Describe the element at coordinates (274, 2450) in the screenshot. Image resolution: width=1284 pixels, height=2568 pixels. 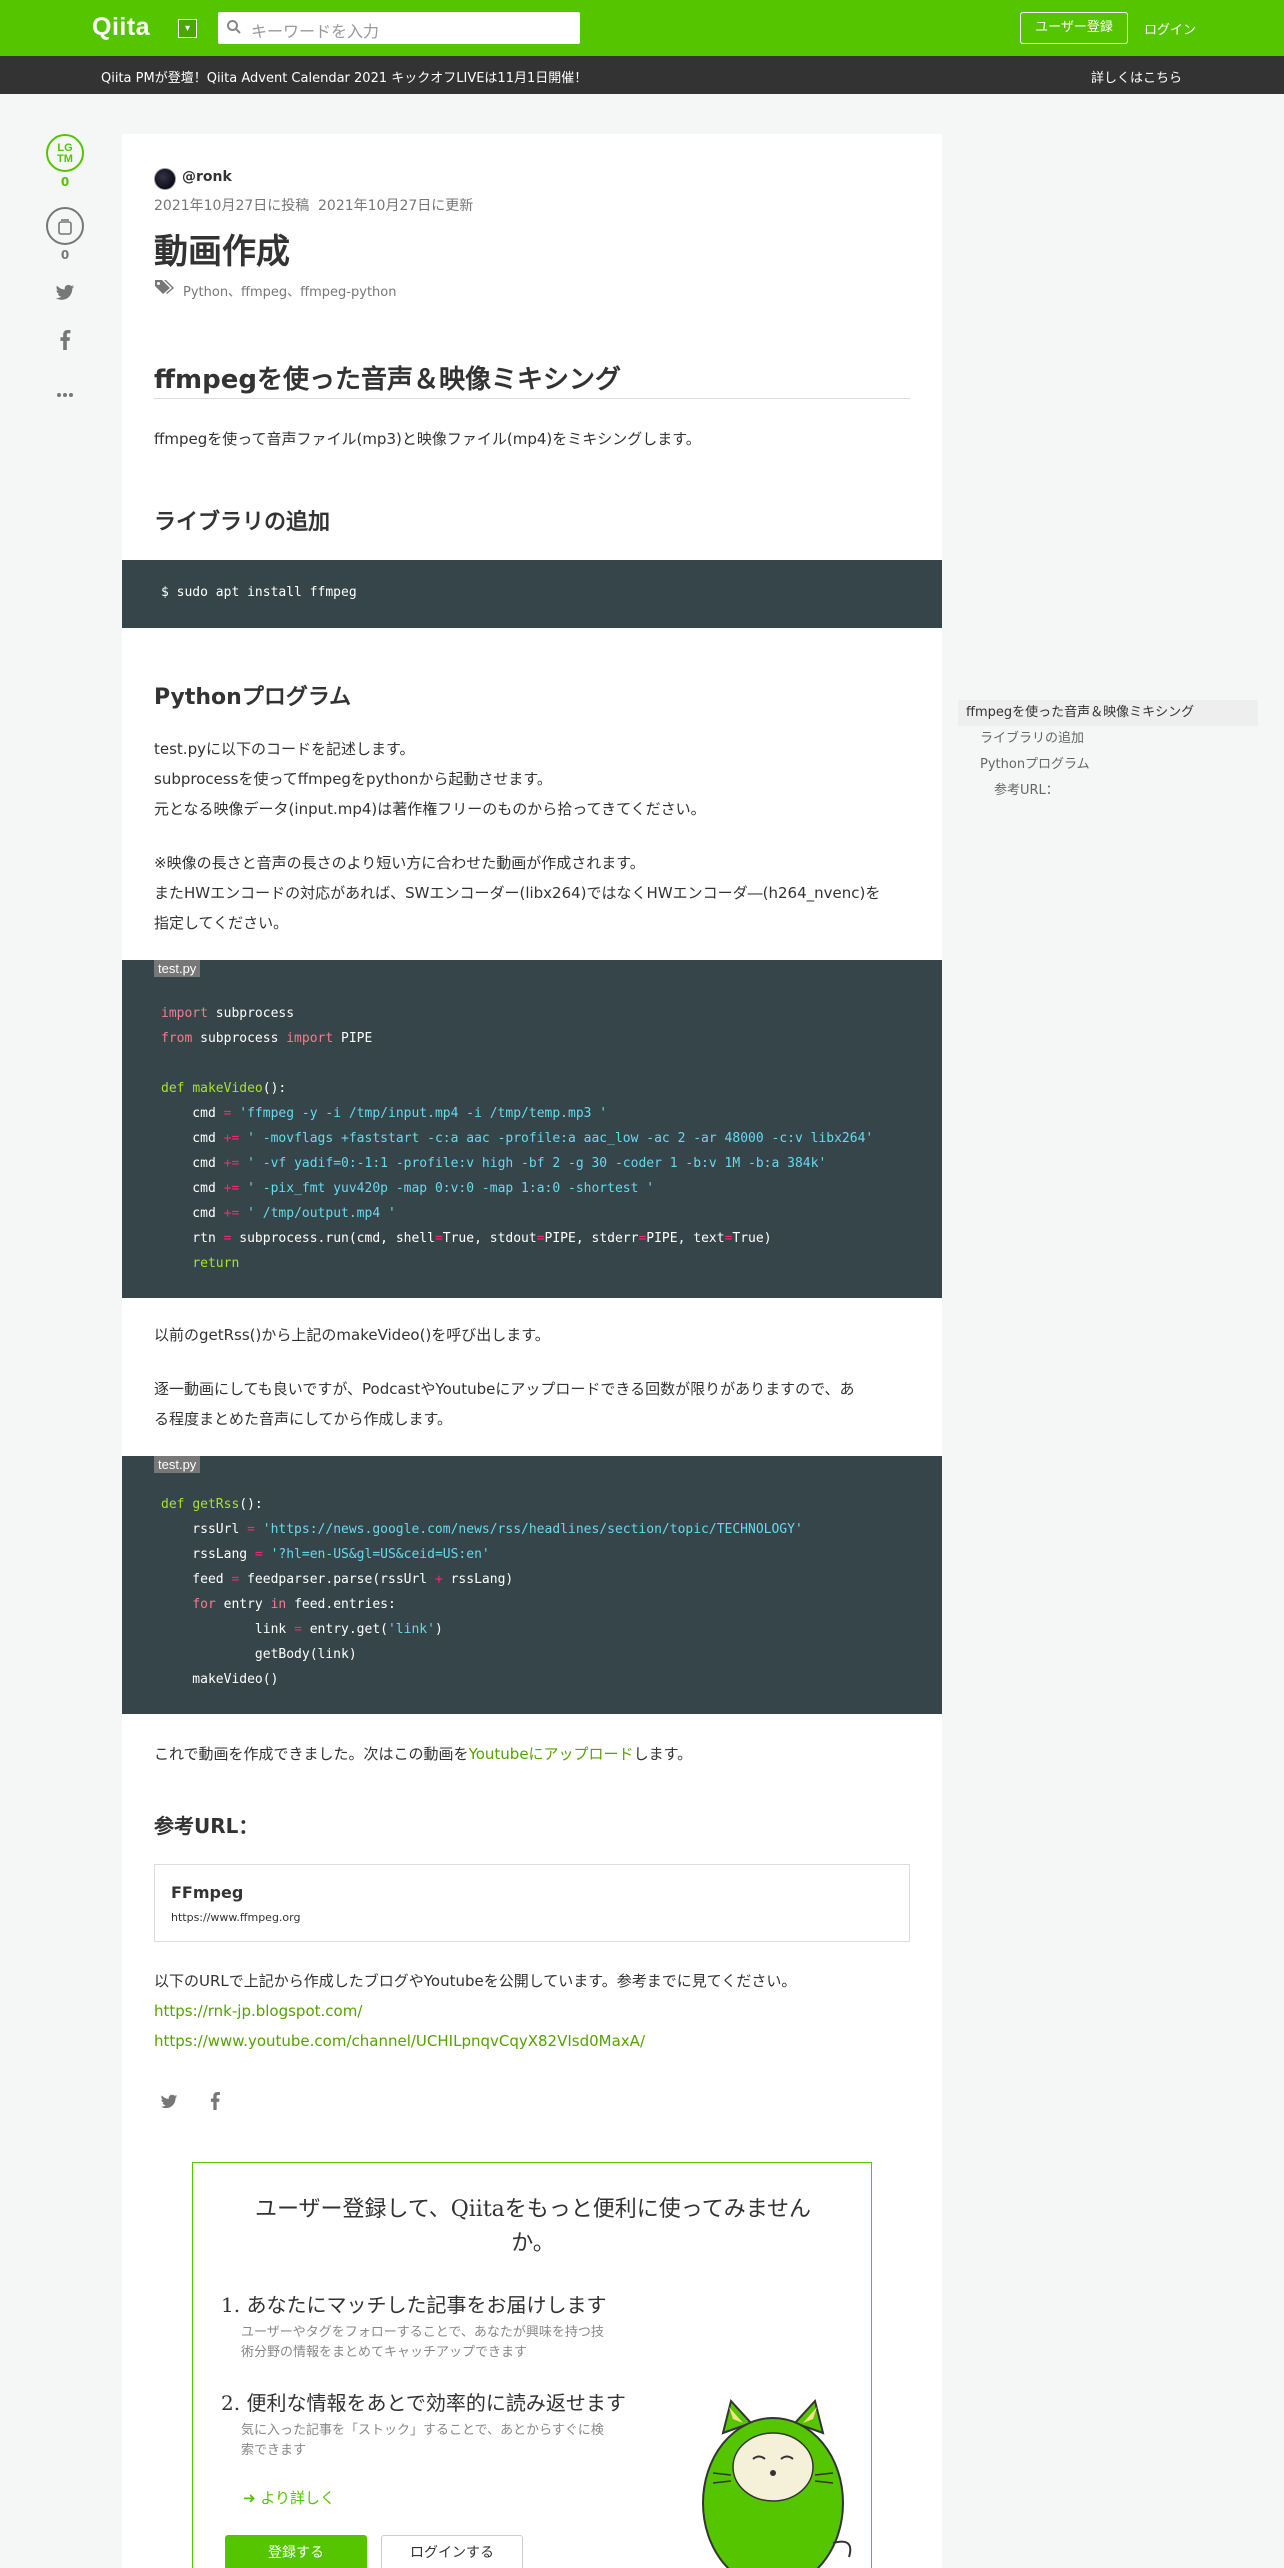
I see `benefit-description-line: 索できます` at that location.